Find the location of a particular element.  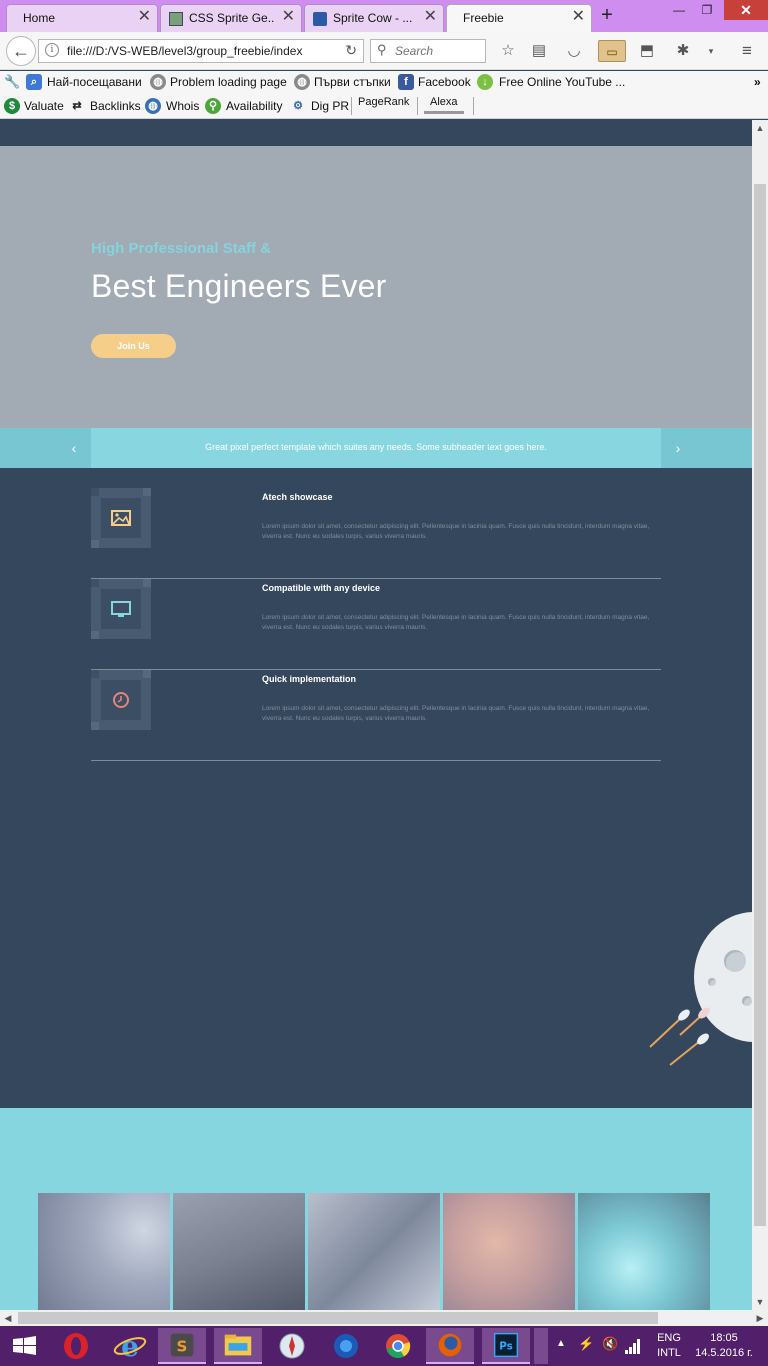

reload-icon: ↻ is located at coordinates (351, 50).